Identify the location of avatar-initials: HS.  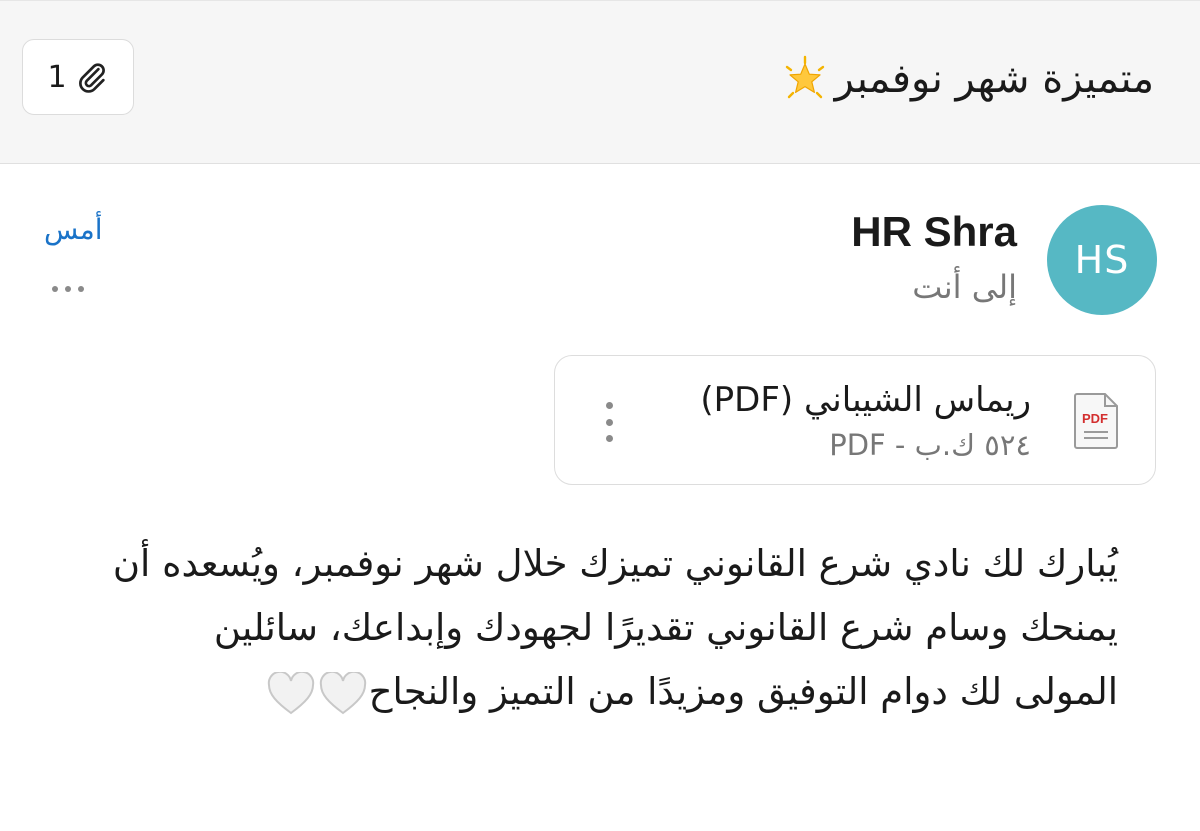
(1102, 260).